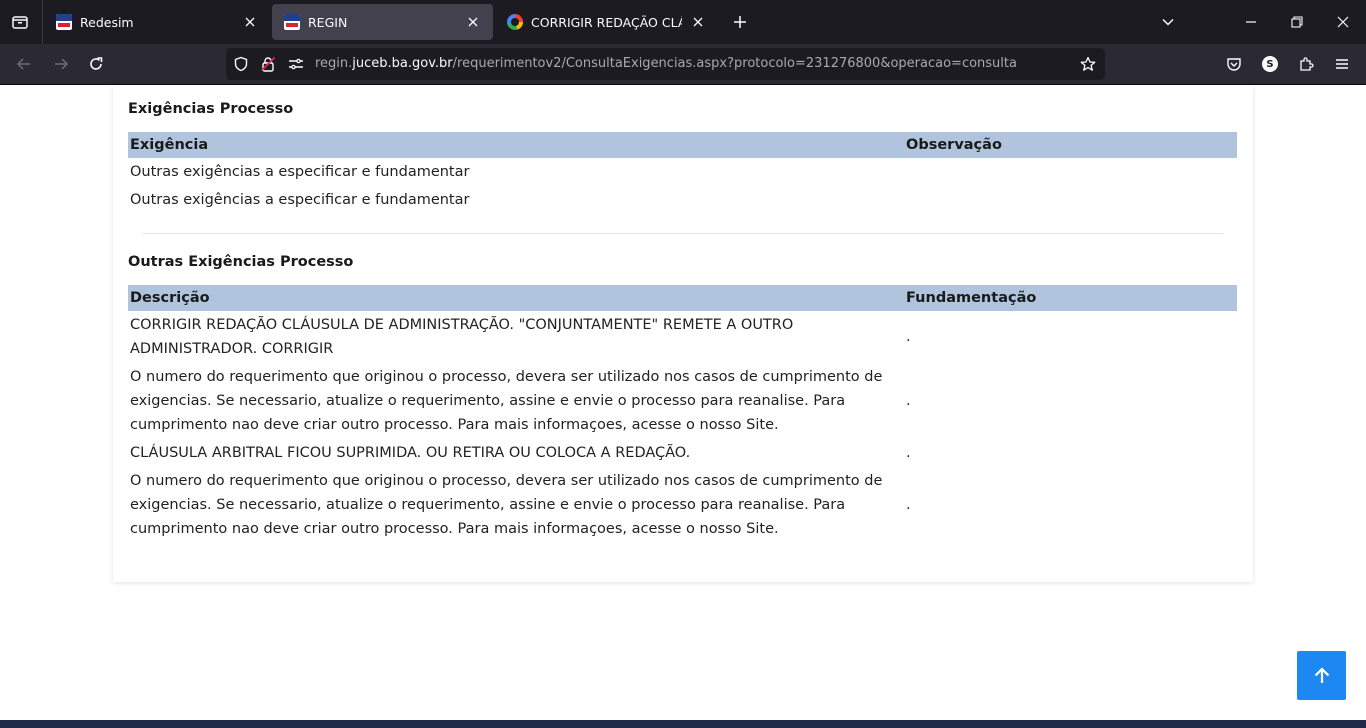 The width and height of the screenshot is (1366, 728). Describe the element at coordinates (1168, 22) in the screenshot. I see `chevron-down-icon` at that location.